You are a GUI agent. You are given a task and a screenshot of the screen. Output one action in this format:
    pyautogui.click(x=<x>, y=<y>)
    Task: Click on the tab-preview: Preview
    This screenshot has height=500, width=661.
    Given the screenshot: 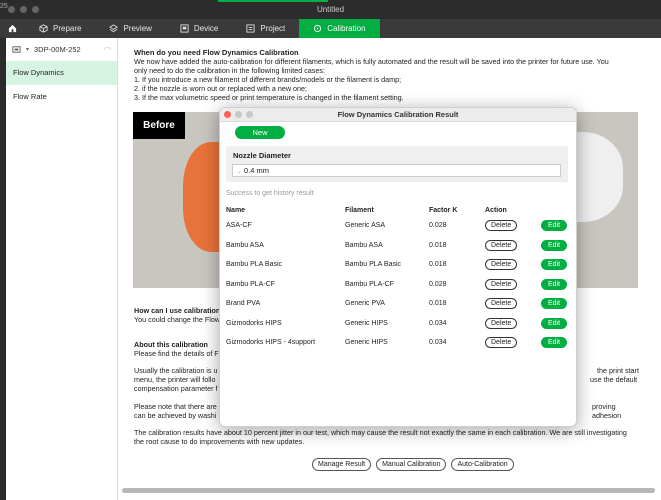 What is the action you would take?
    pyautogui.click(x=130, y=28)
    